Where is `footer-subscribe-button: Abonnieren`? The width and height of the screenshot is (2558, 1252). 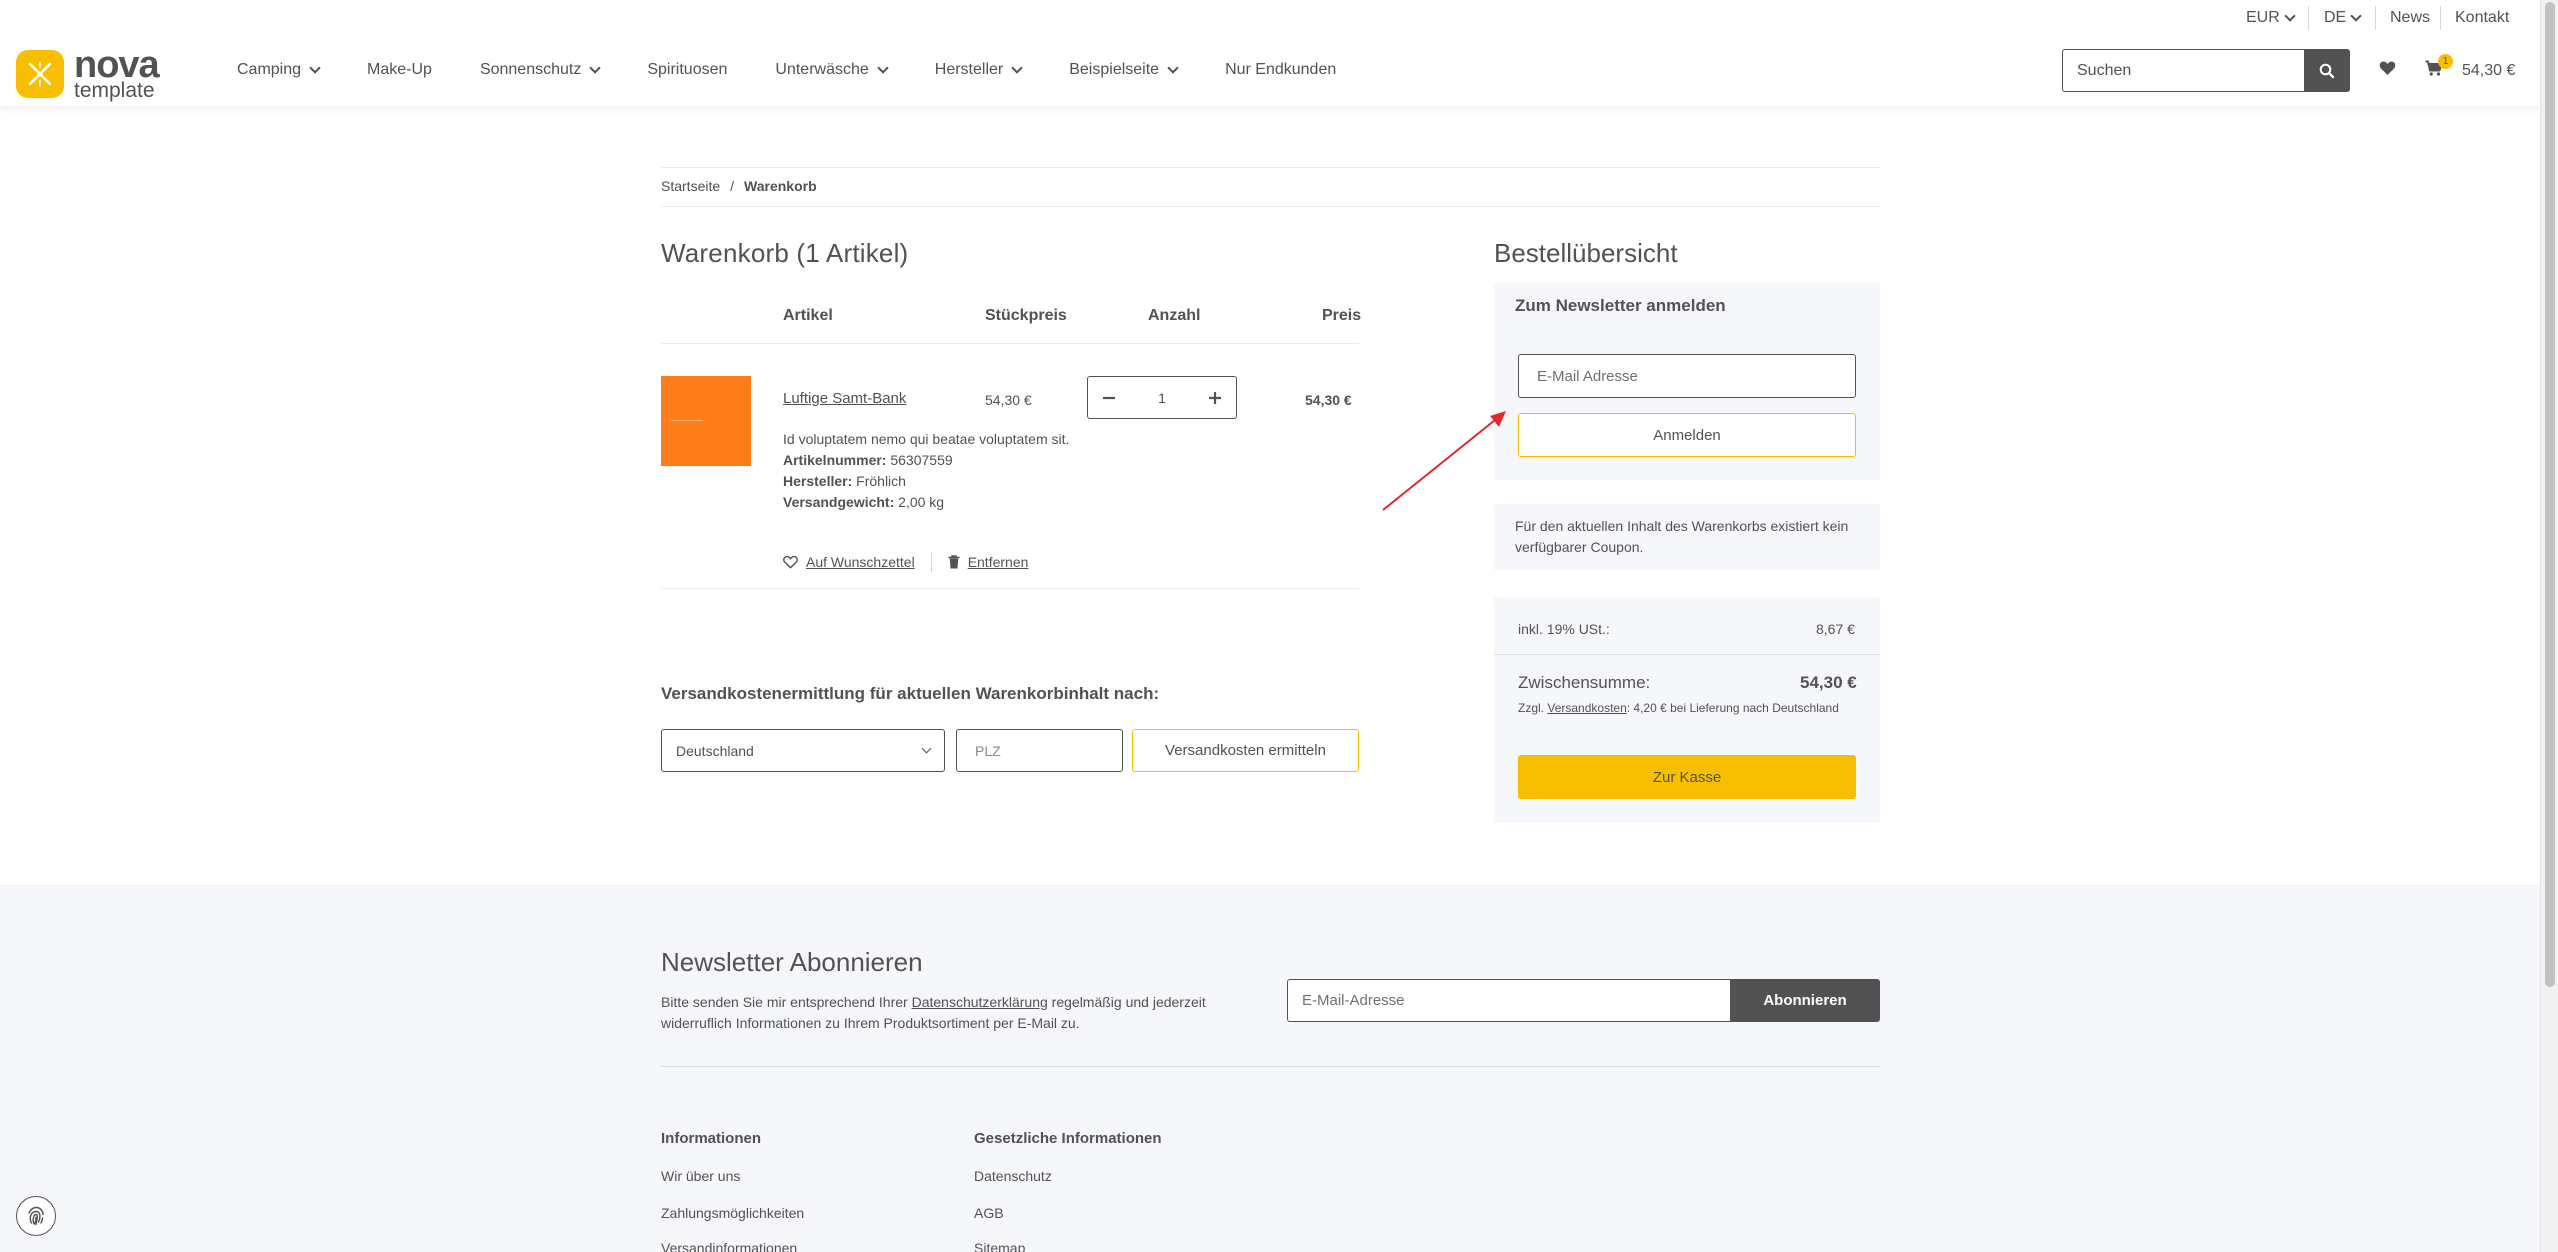 footer-subscribe-button: Abonnieren is located at coordinates (1805, 1000).